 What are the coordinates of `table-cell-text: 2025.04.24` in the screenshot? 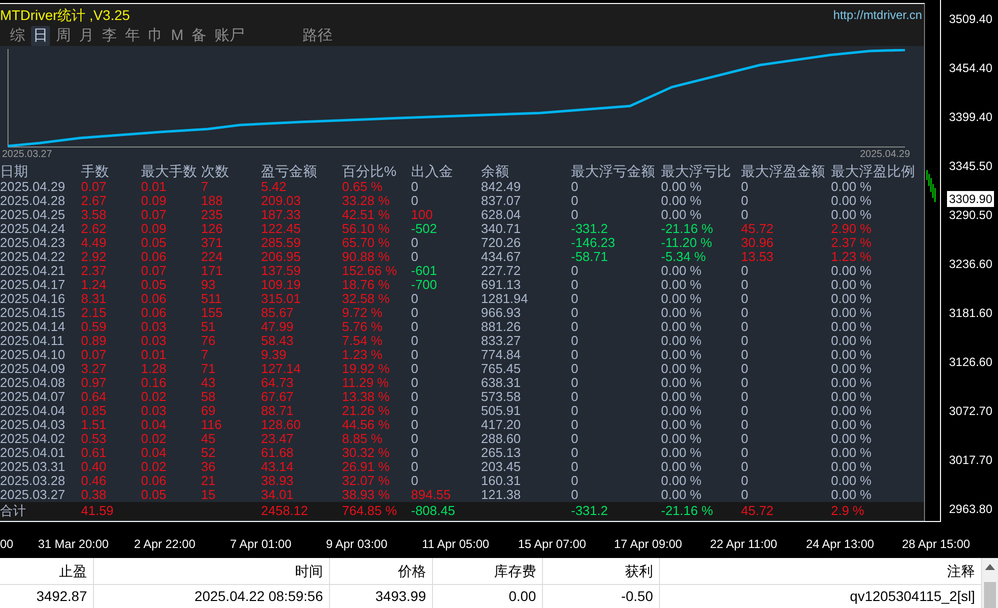 It's located at (33, 229).